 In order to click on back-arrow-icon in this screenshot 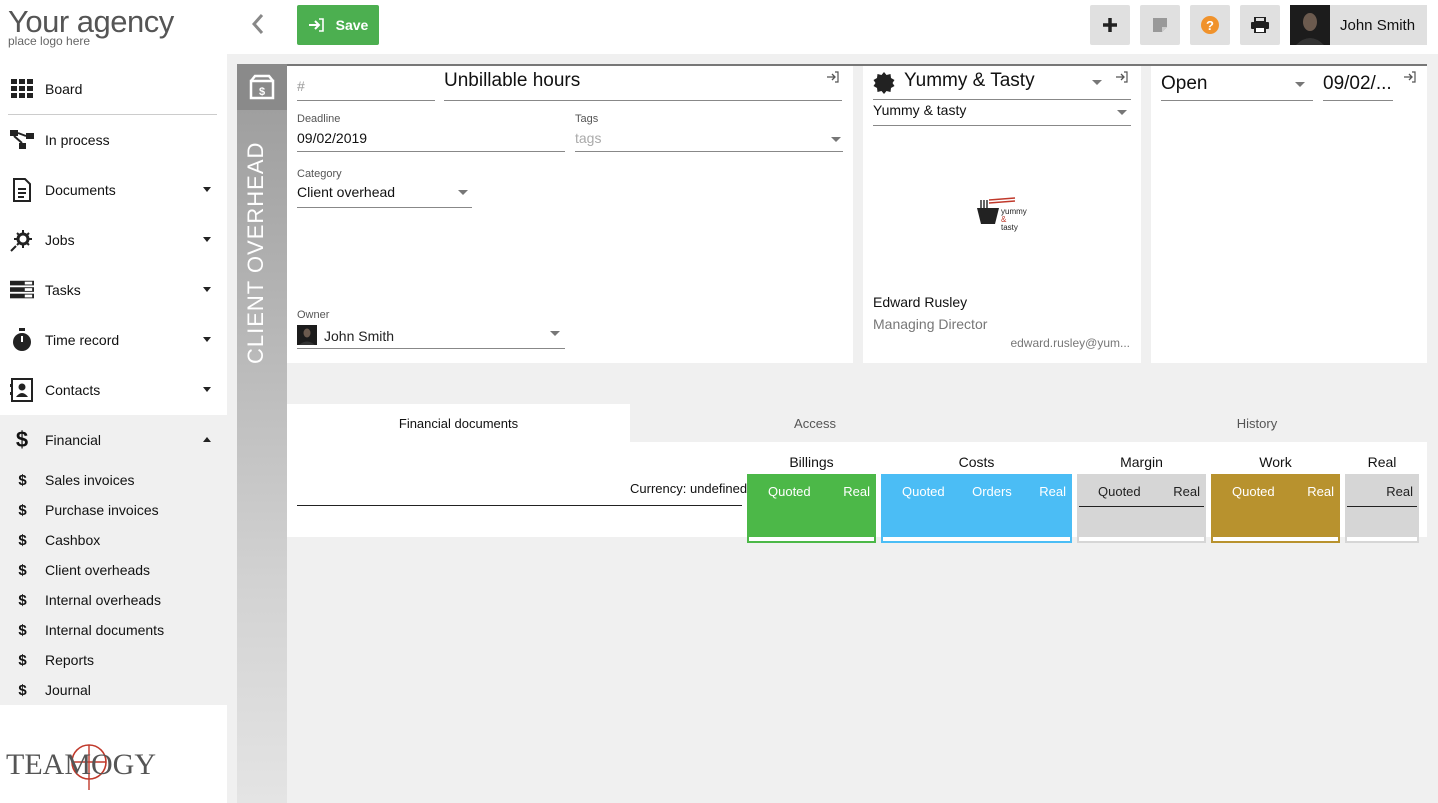, I will do `click(259, 24)`.